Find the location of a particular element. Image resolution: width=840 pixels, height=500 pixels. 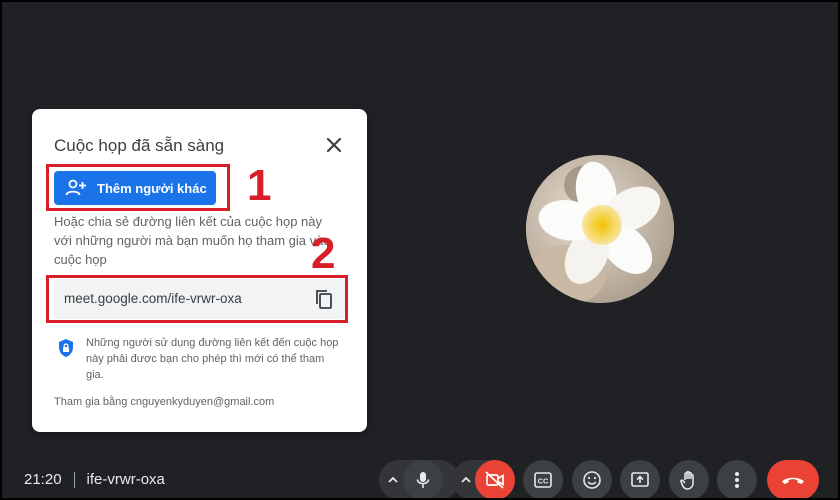

microphone-icon is located at coordinates (423, 480).